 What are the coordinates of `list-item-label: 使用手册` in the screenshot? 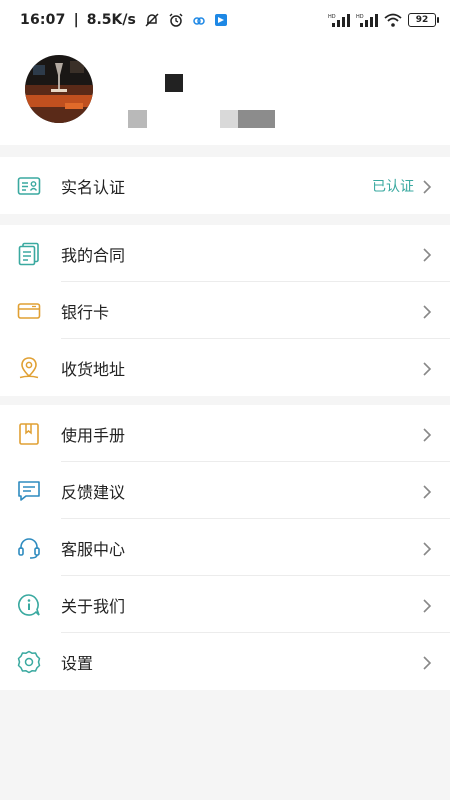 It's located at (93, 435).